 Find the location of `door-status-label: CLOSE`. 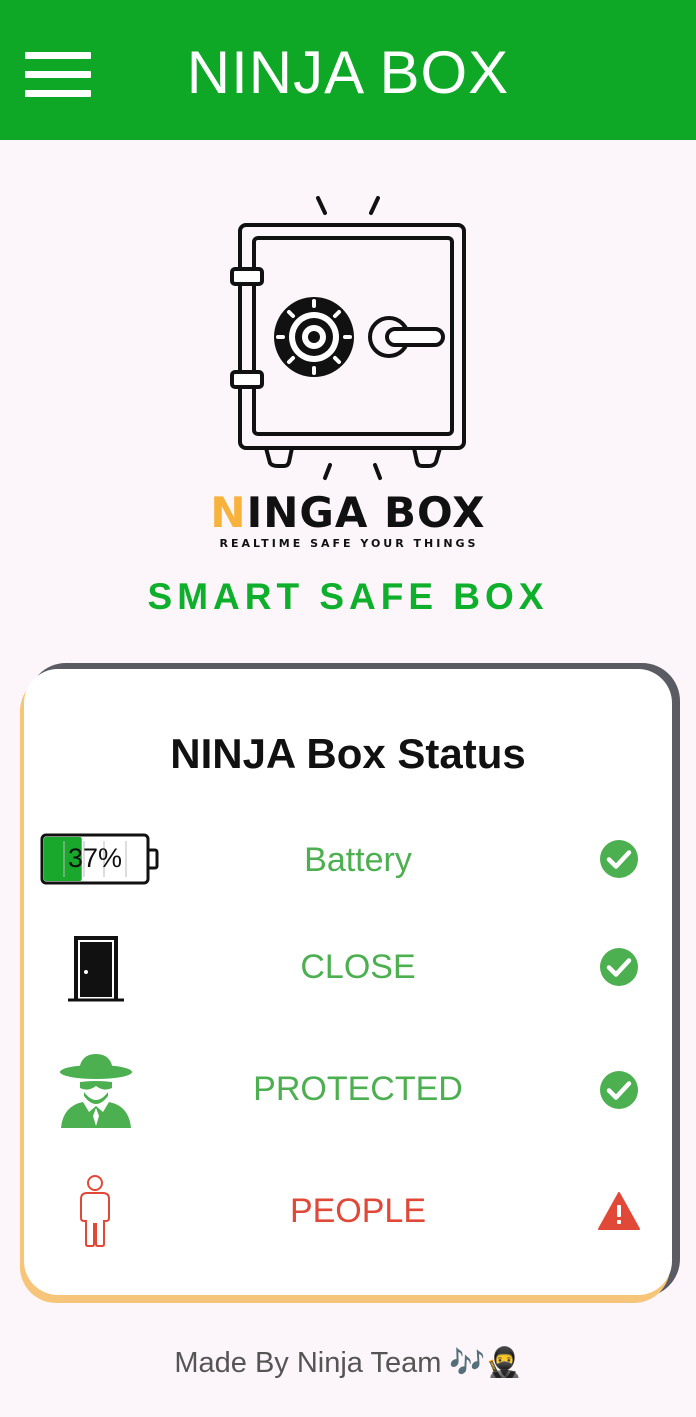

door-status-label: CLOSE is located at coordinates (358, 967).